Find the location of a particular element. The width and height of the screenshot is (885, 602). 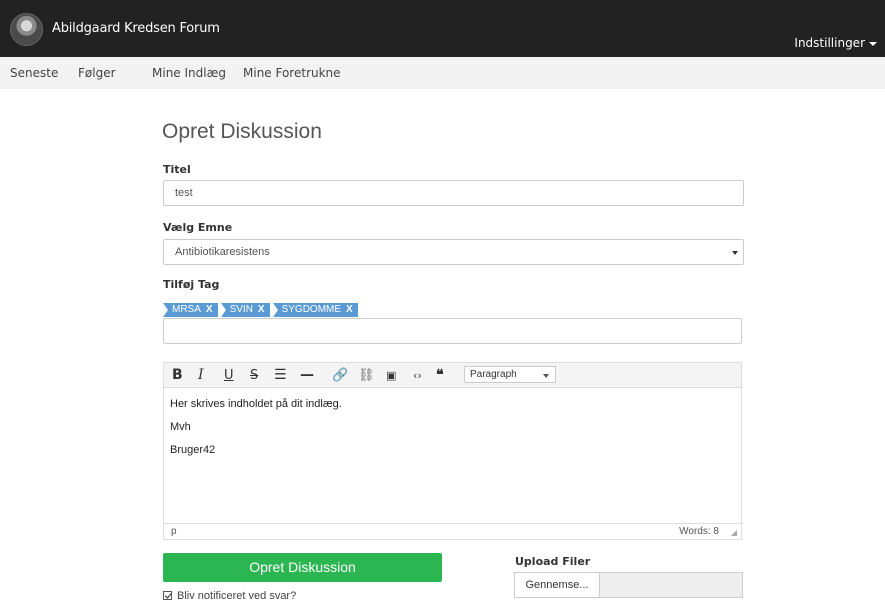

editor-toolbar: B I U S ☰ — 🔗 ⛓ ▣ ‹› ❝ Paragraph is located at coordinates (452, 375).